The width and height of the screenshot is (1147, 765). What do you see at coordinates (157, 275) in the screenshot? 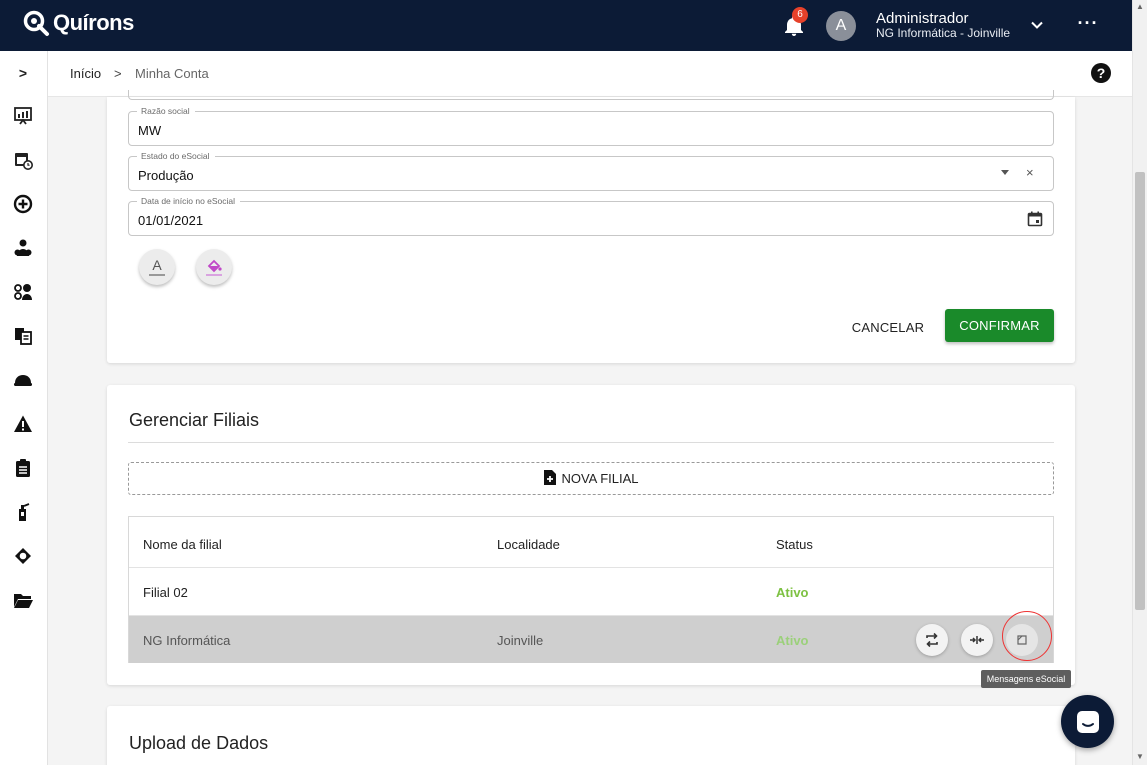
I see `text-color-swatch` at bounding box center [157, 275].